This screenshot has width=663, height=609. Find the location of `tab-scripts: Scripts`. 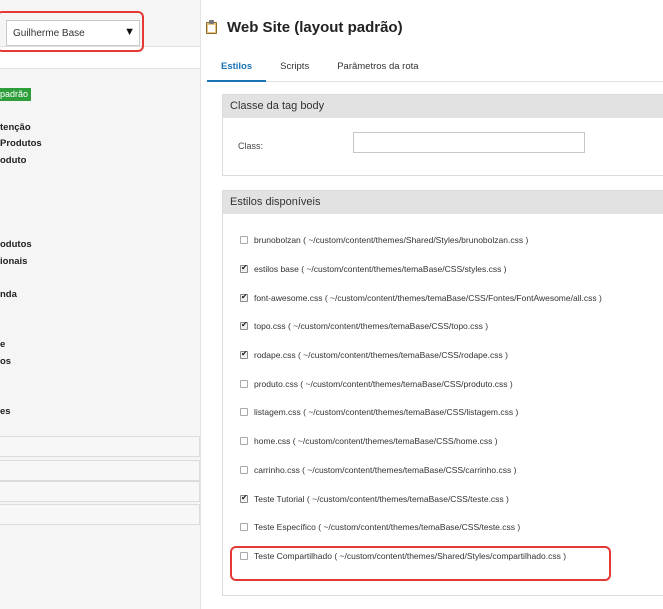

tab-scripts: Scripts is located at coordinates (294, 70).